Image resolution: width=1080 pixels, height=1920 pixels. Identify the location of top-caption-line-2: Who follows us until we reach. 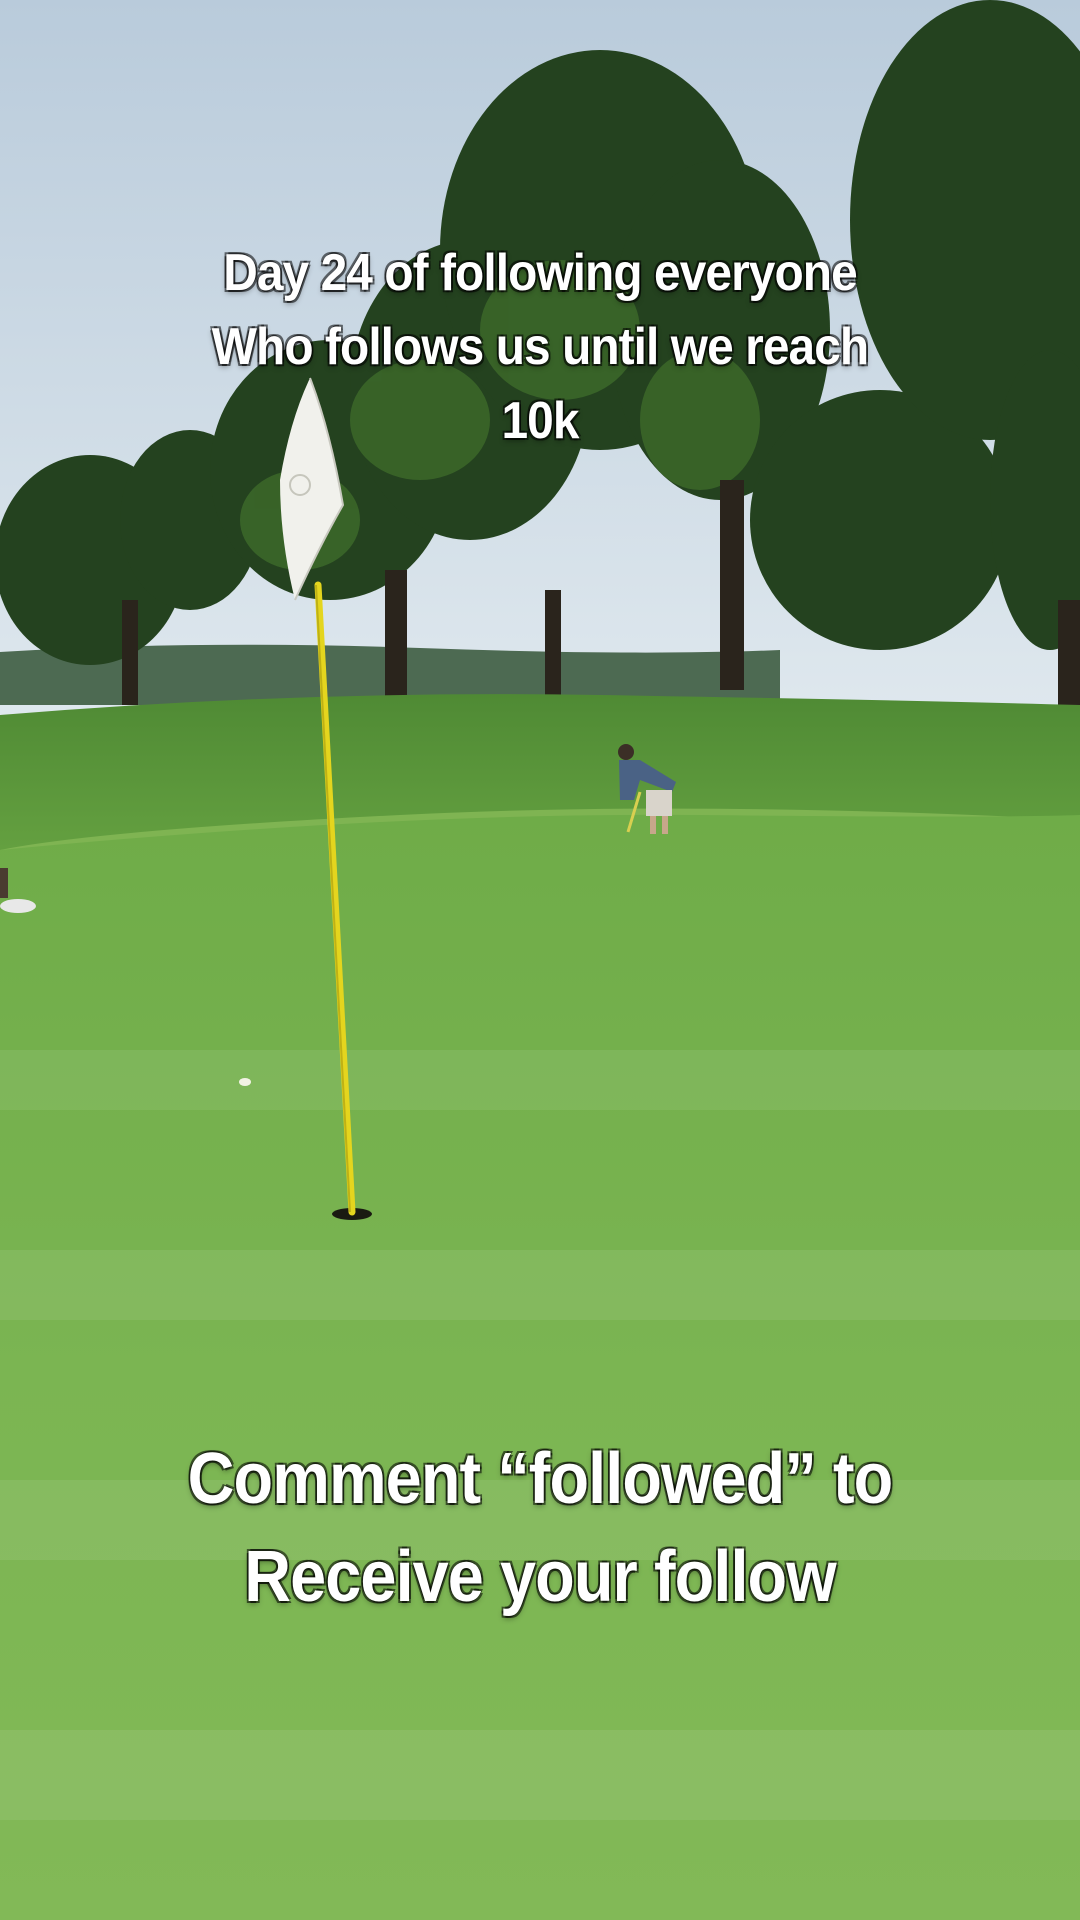
(540, 347).